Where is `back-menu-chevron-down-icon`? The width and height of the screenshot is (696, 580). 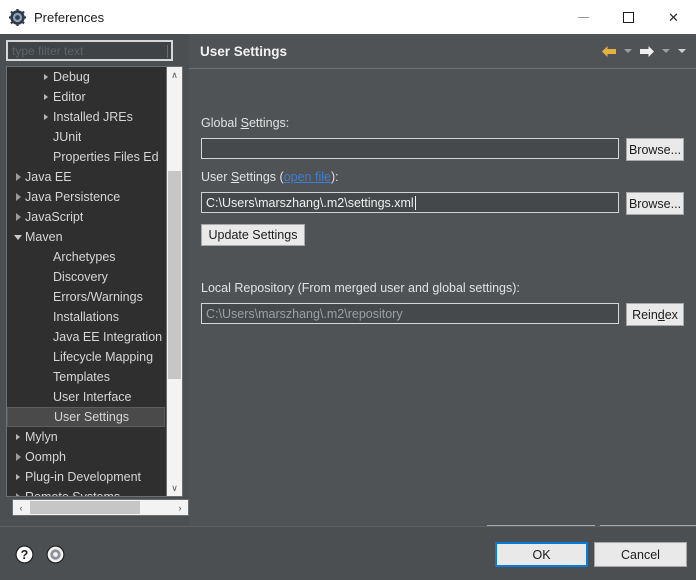 back-menu-chevron-down-icon is located at coordinates (627, 51).